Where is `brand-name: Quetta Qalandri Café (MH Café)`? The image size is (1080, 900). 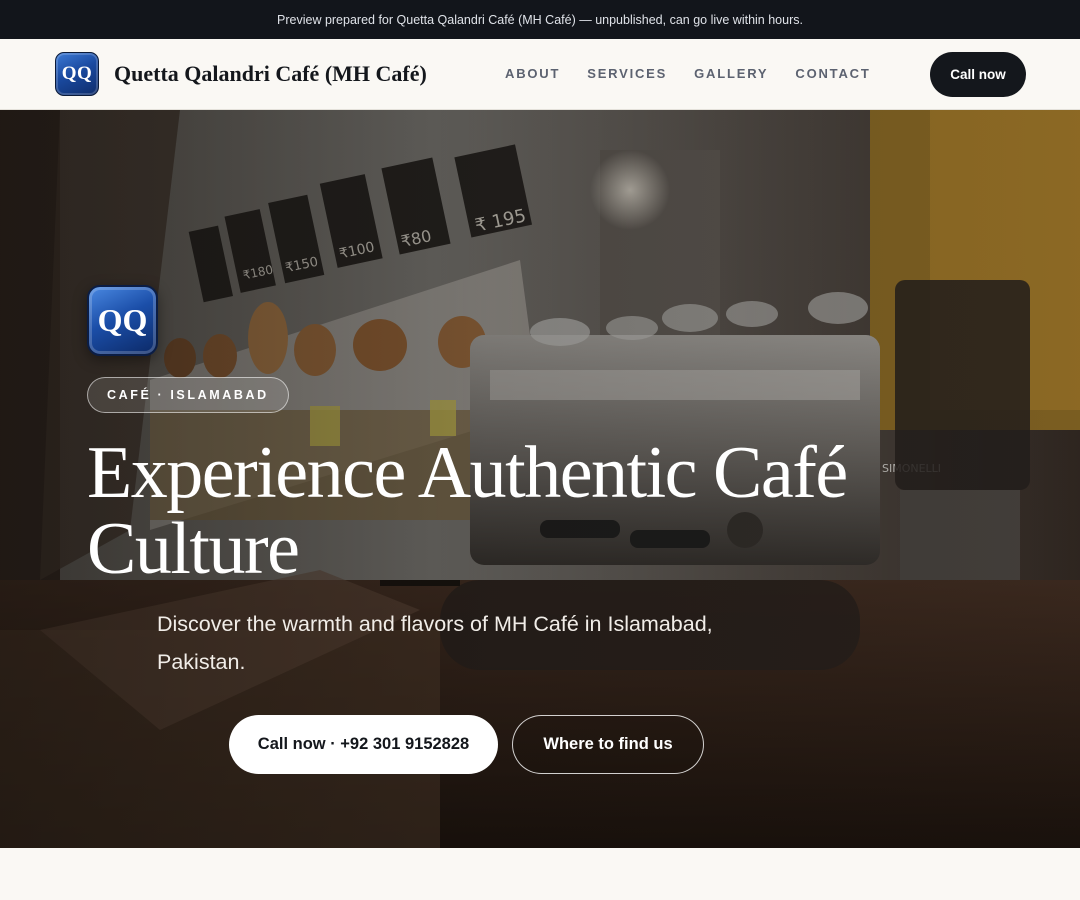 brand-name: Quetta Qalandri Café (MH Café) is located at coordinates (270, 74).